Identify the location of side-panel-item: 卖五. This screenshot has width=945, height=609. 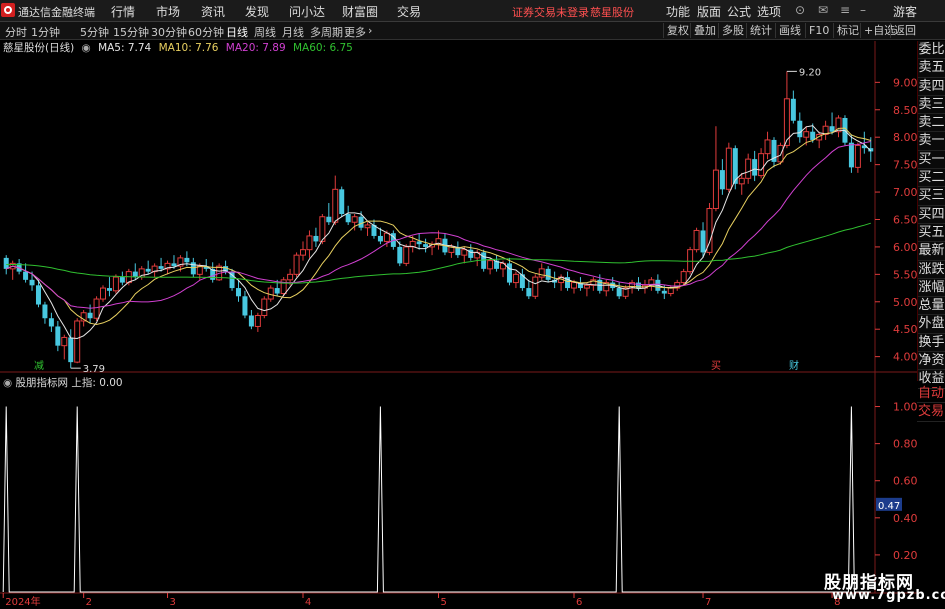
(931, 68).